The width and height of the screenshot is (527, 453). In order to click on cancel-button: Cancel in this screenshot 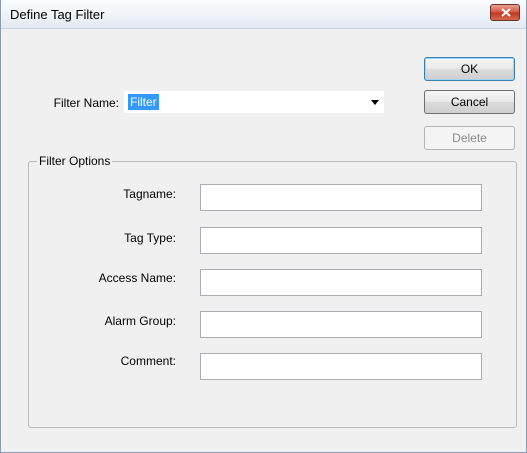, I will do `click(469, 102)`.